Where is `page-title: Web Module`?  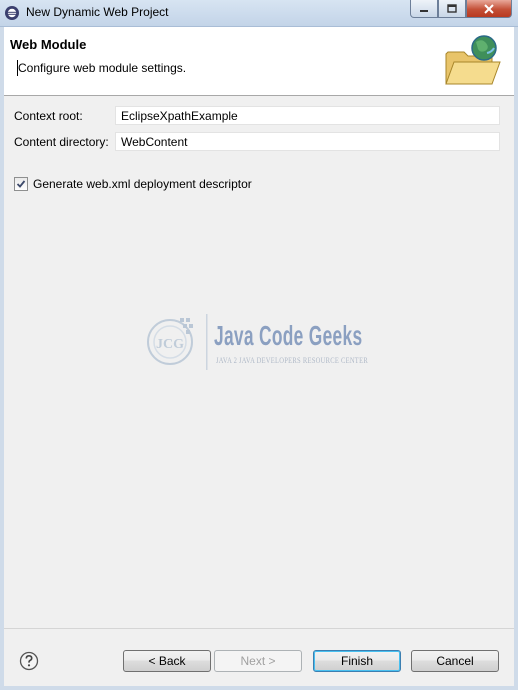
page-title: Web Module is located at coordinates (48, 44).